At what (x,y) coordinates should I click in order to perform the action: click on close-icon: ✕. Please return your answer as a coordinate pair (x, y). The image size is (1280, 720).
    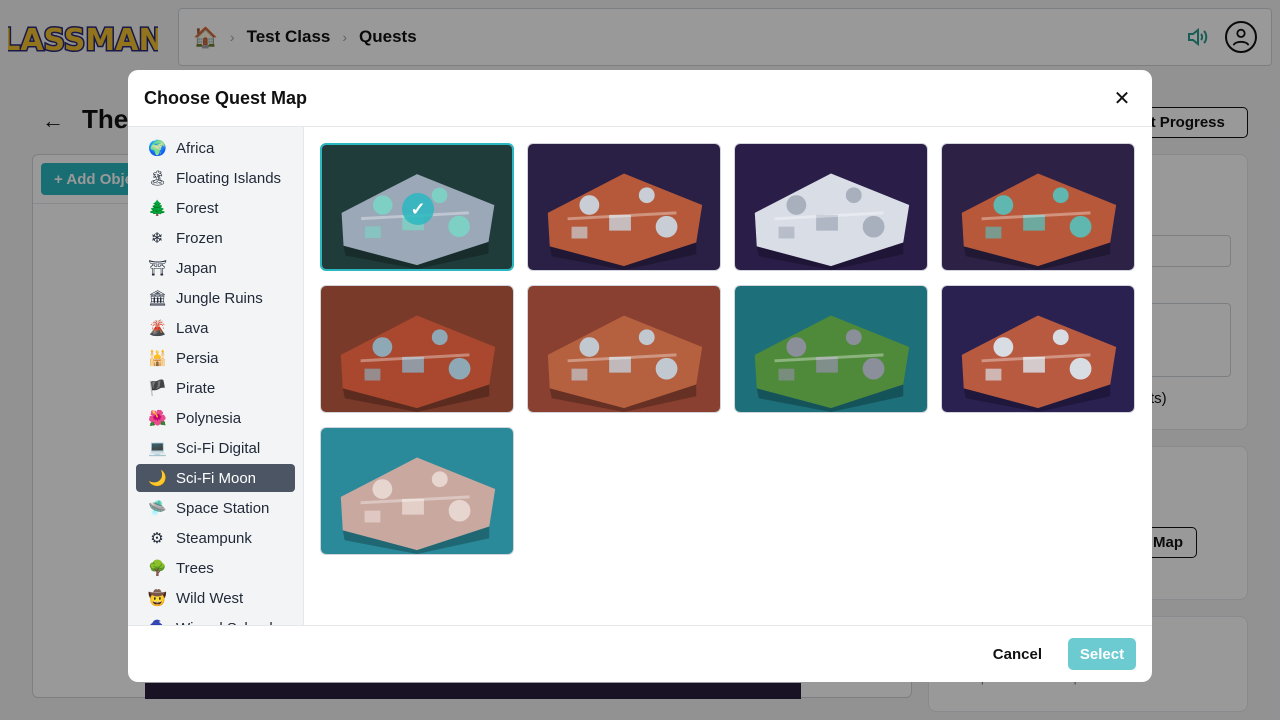
    Looking at the image, I should click on (1122, 98).